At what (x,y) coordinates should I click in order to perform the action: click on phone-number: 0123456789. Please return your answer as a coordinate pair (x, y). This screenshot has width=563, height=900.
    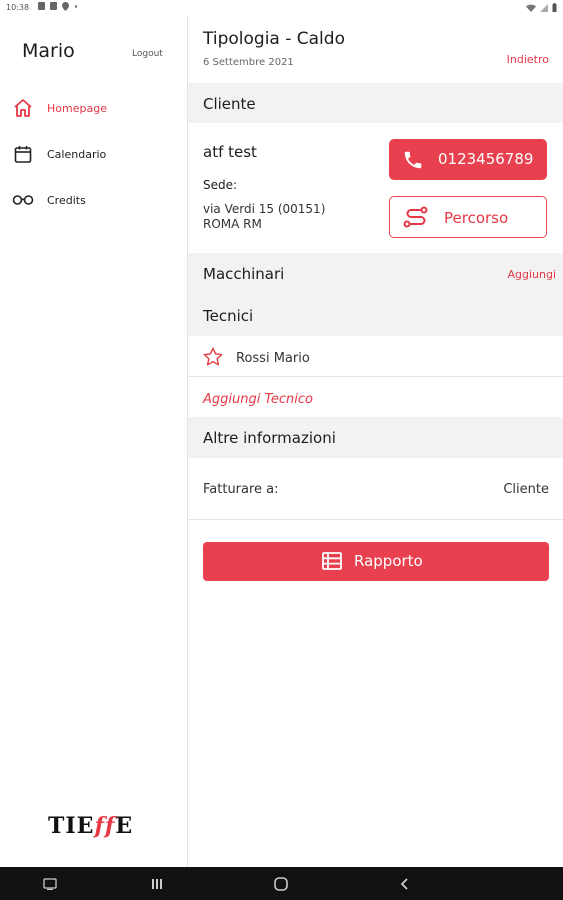
    Looking at the image, I should click on (486, 159).